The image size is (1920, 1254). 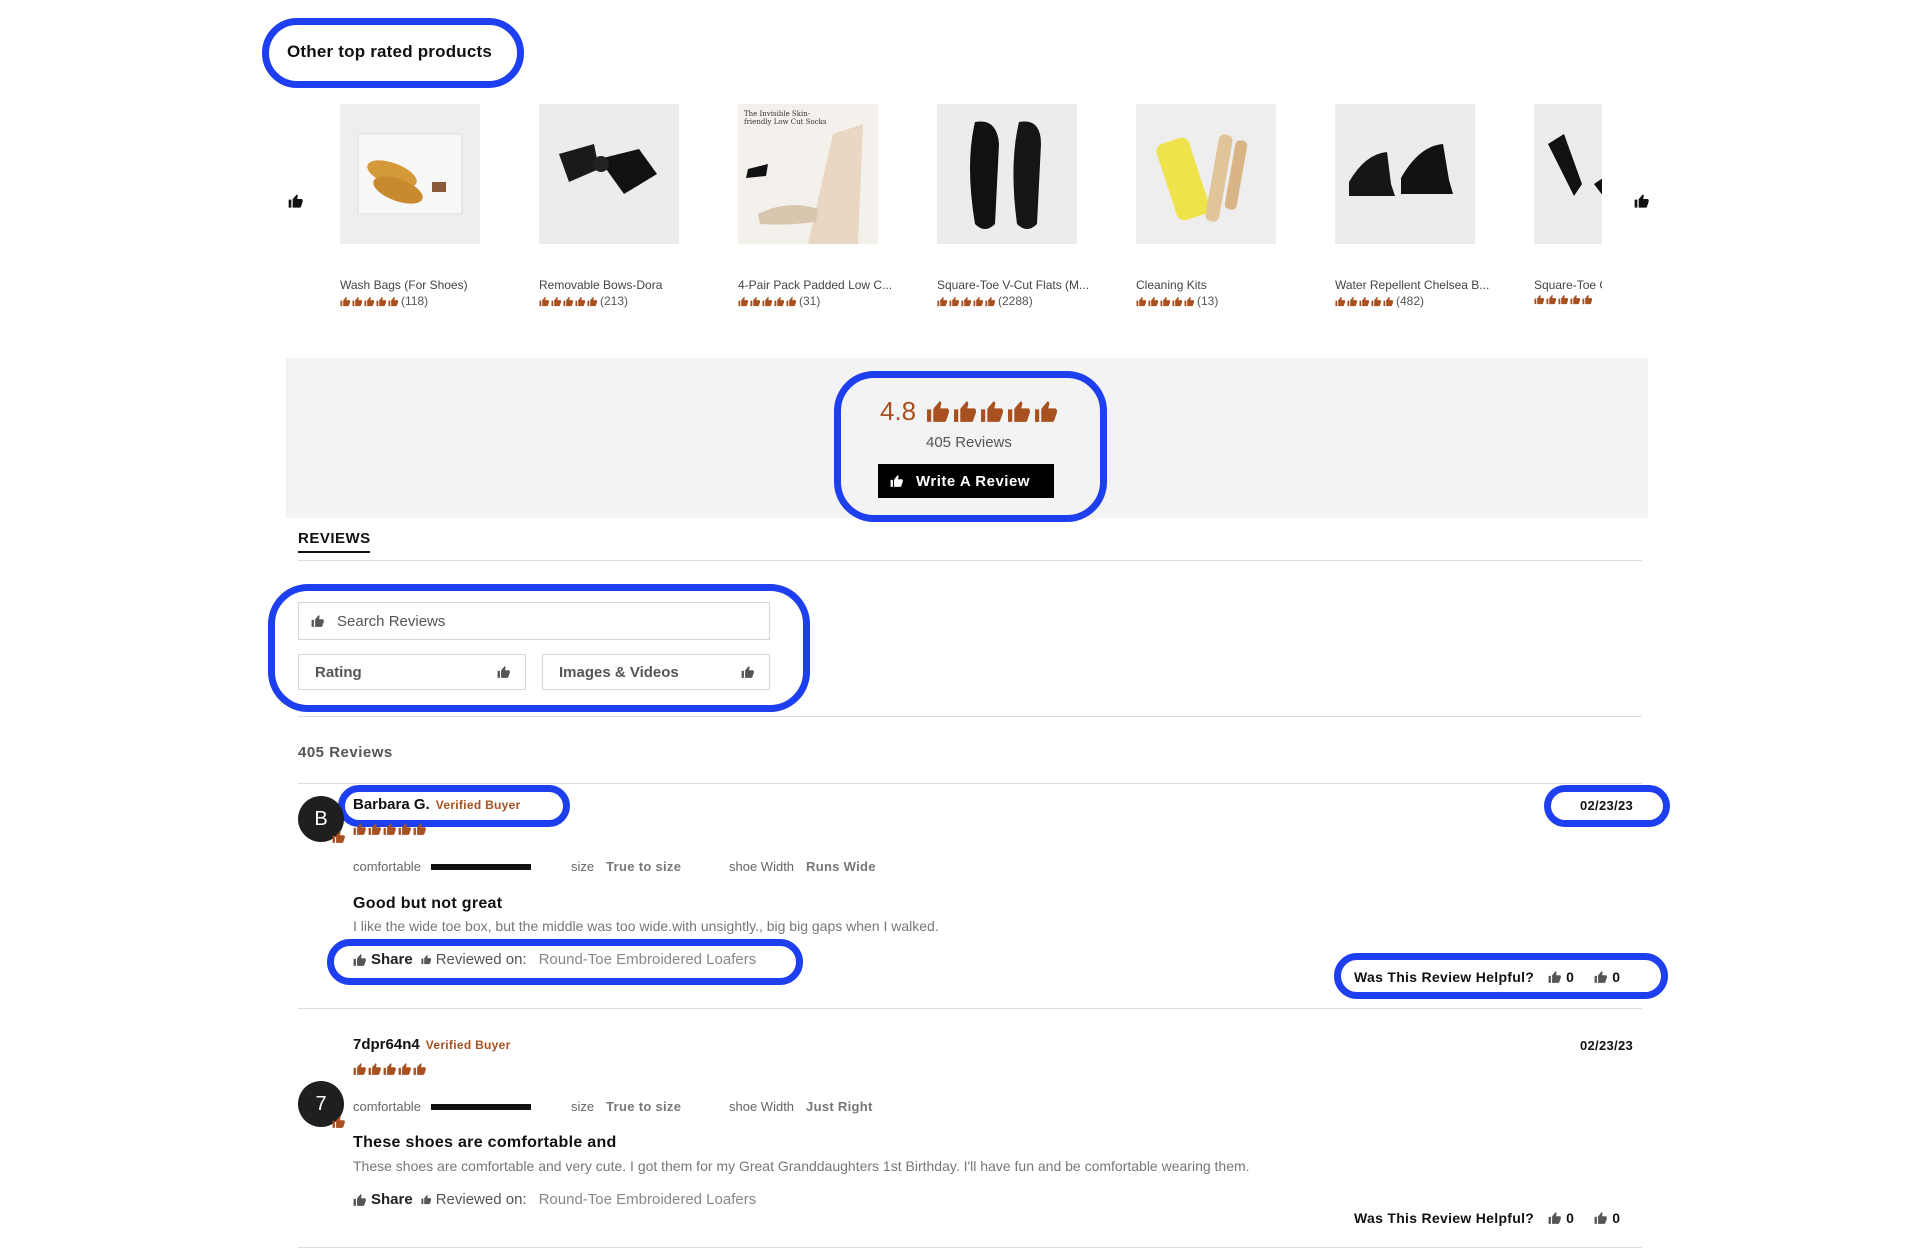 What do you see at coordinates (339, 1122) in the screenshot?
I see `verified-badge-icon` at bounding box center [339, 1122].